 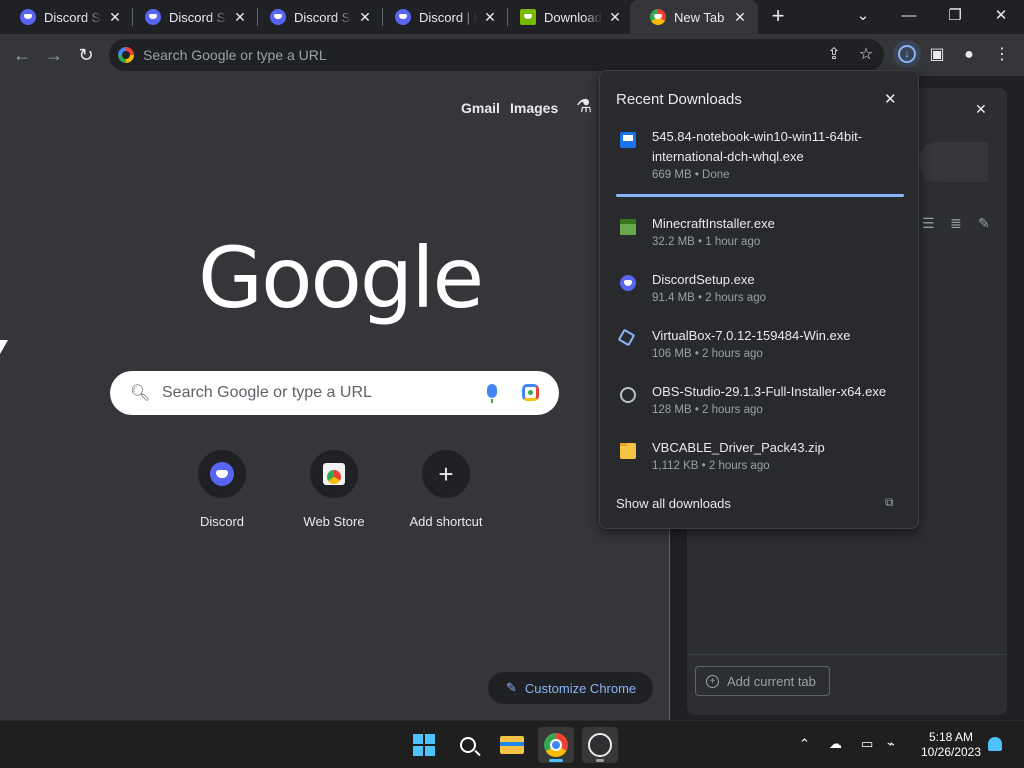 I want to click on download-meta: 106 MB • 2 hours ago, so click(x=707, y=354).